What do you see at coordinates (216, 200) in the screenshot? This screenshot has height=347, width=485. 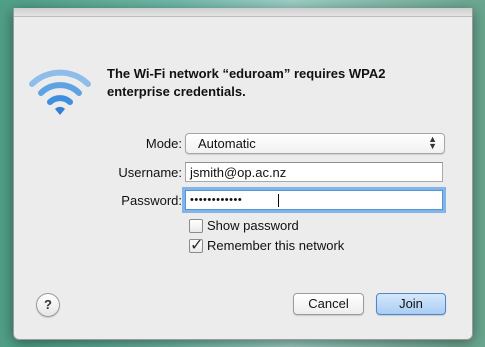 I see `password-value: ••••••••••••` at bounding box center [216, 200].